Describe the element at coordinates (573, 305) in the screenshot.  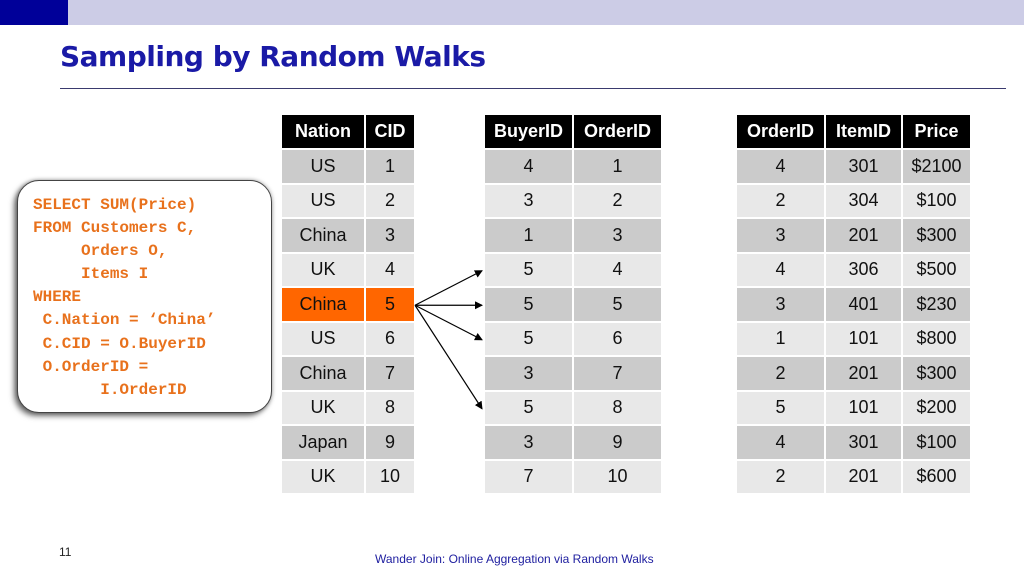
I see `orders-table: BuyerID OrderID 4 1 3 2 1 3 5 4 5 5 5 6 3 7 5 8 3 9 7 10` at that location.